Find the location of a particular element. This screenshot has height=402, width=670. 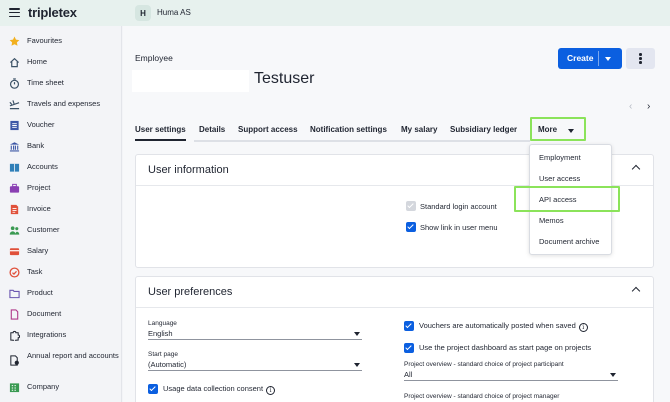

tab-my-salary: My salary is located at coordinates (419, 133).